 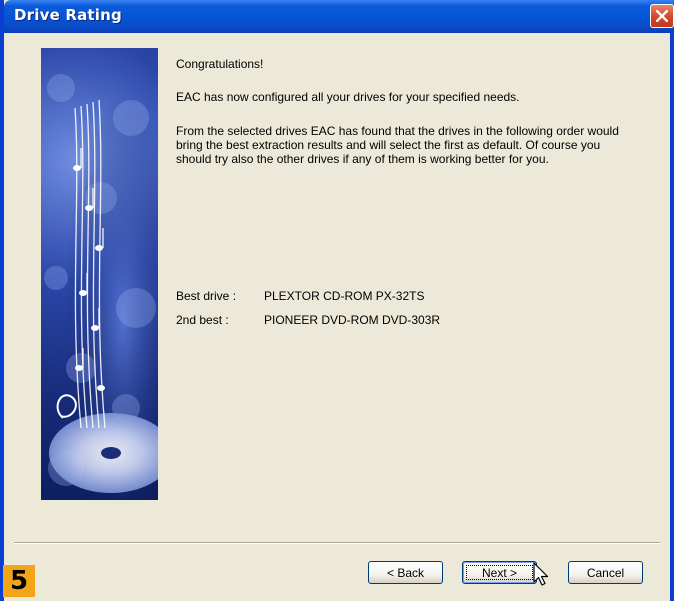 I want to click on next-button: Next >, so click(x=499, y=572).